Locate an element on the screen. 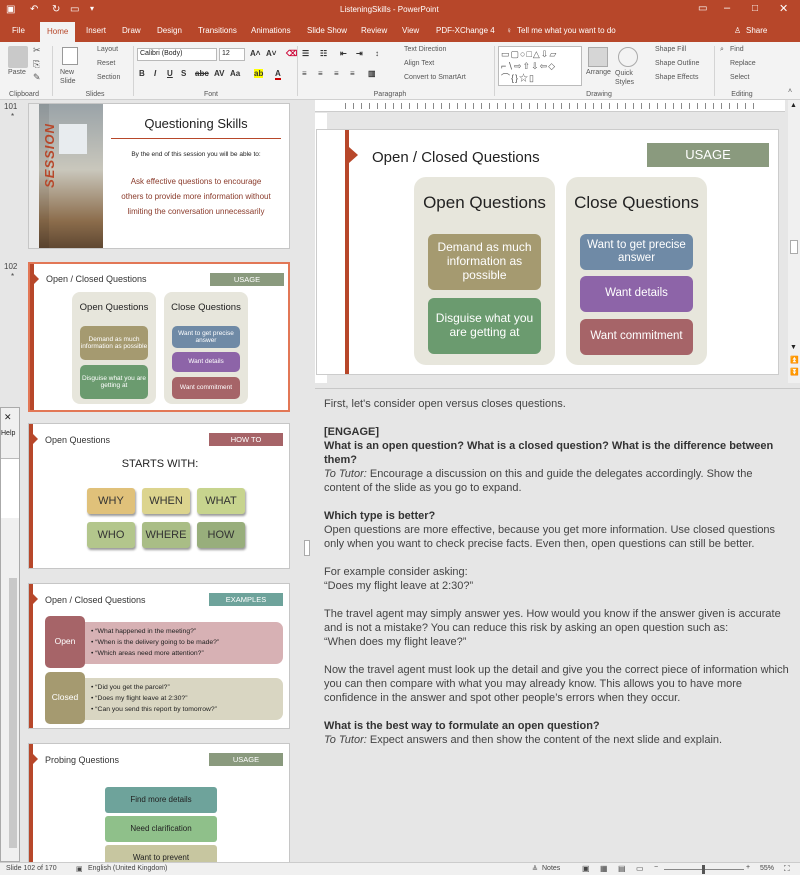  italic-icon: I is located at coordinates (155, 73).